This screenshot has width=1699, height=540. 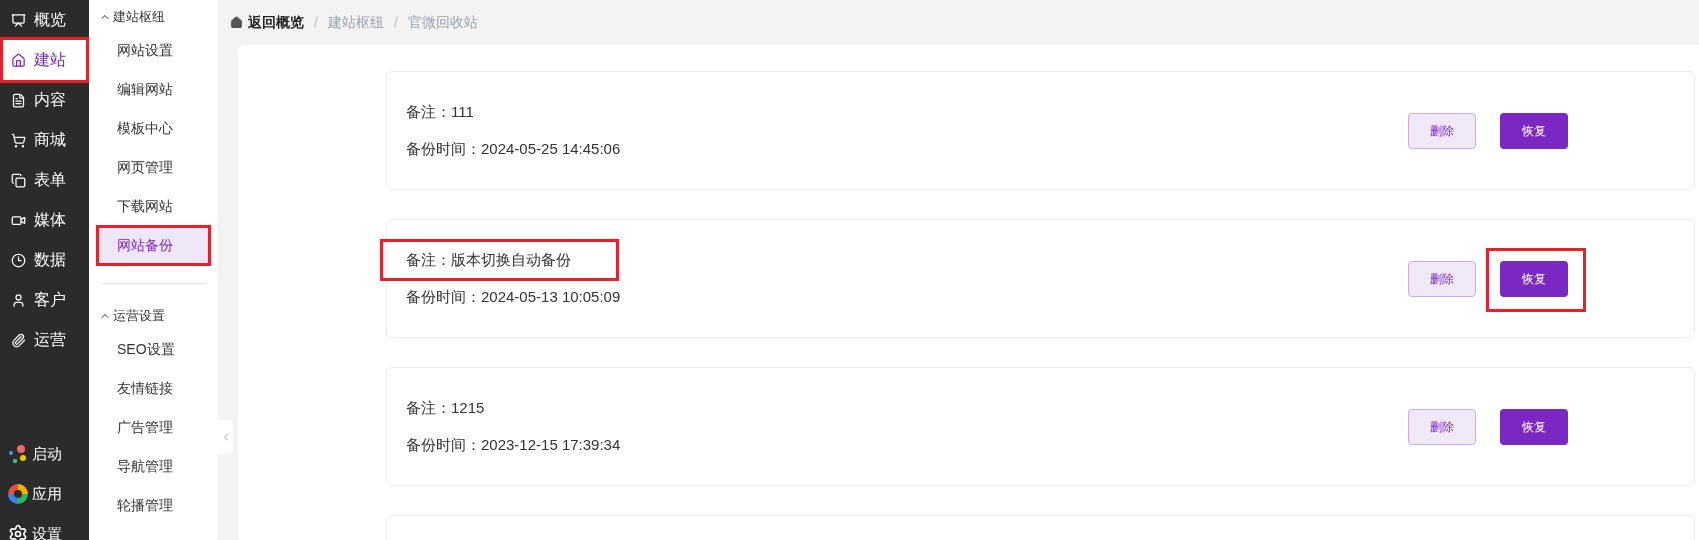 I want to click on backup-note: 备注：版本切换自动备份, so click(x=488, y=259).